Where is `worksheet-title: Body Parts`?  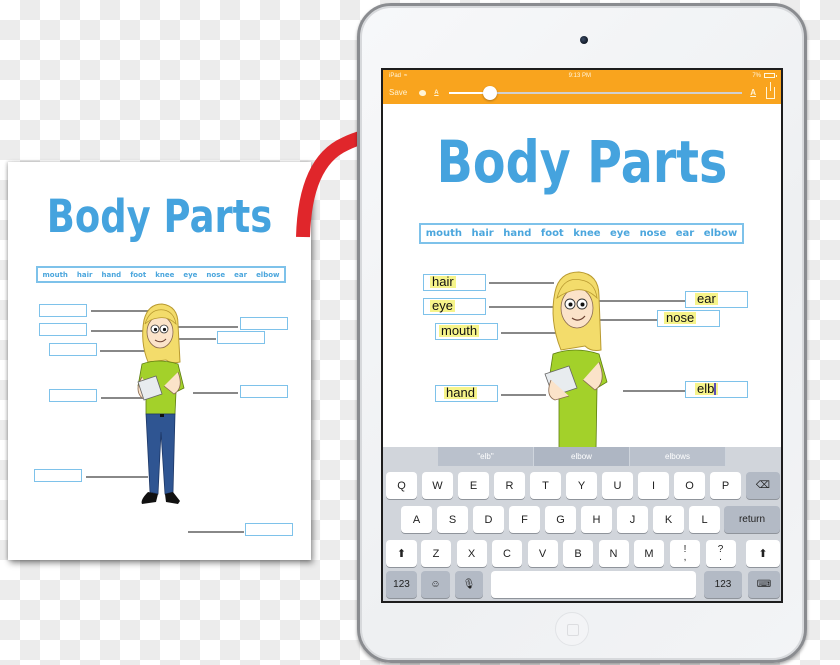
worksheet-title: Body Parts is located at coordinates (159, 216).